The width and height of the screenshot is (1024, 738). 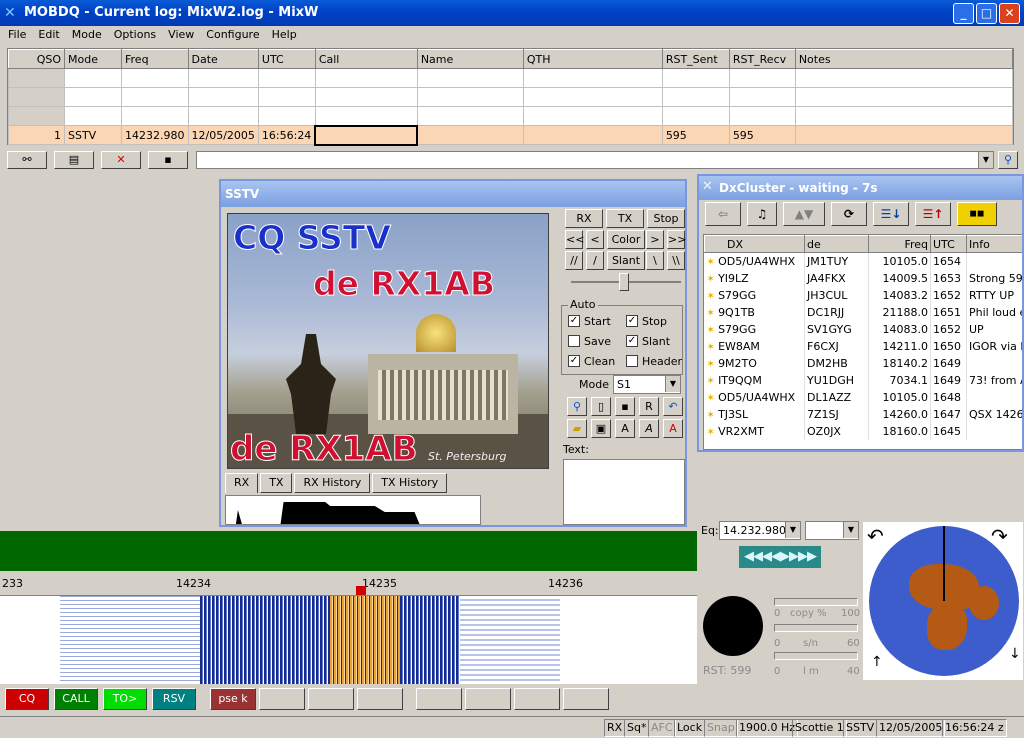 What do you see at coordinates (625, 218) in the screenshot?
I see `tx-button: TX` at bounding box center [625, 218].